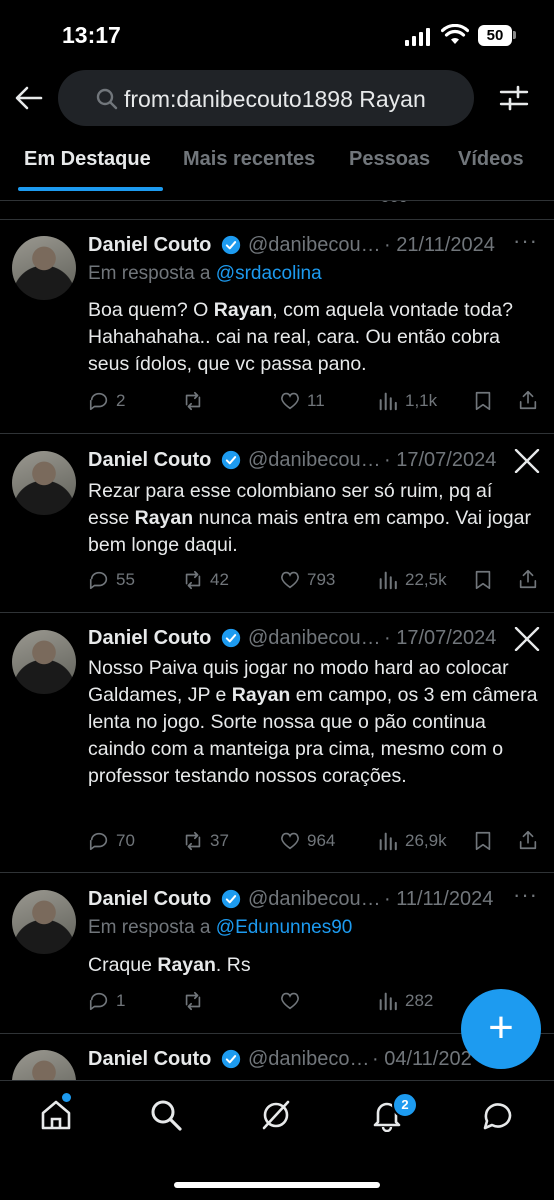  What do you see at coordinates (29, 98) in the screenshot?
I see `back-arrow-icon` at bounding box center [29, 98].